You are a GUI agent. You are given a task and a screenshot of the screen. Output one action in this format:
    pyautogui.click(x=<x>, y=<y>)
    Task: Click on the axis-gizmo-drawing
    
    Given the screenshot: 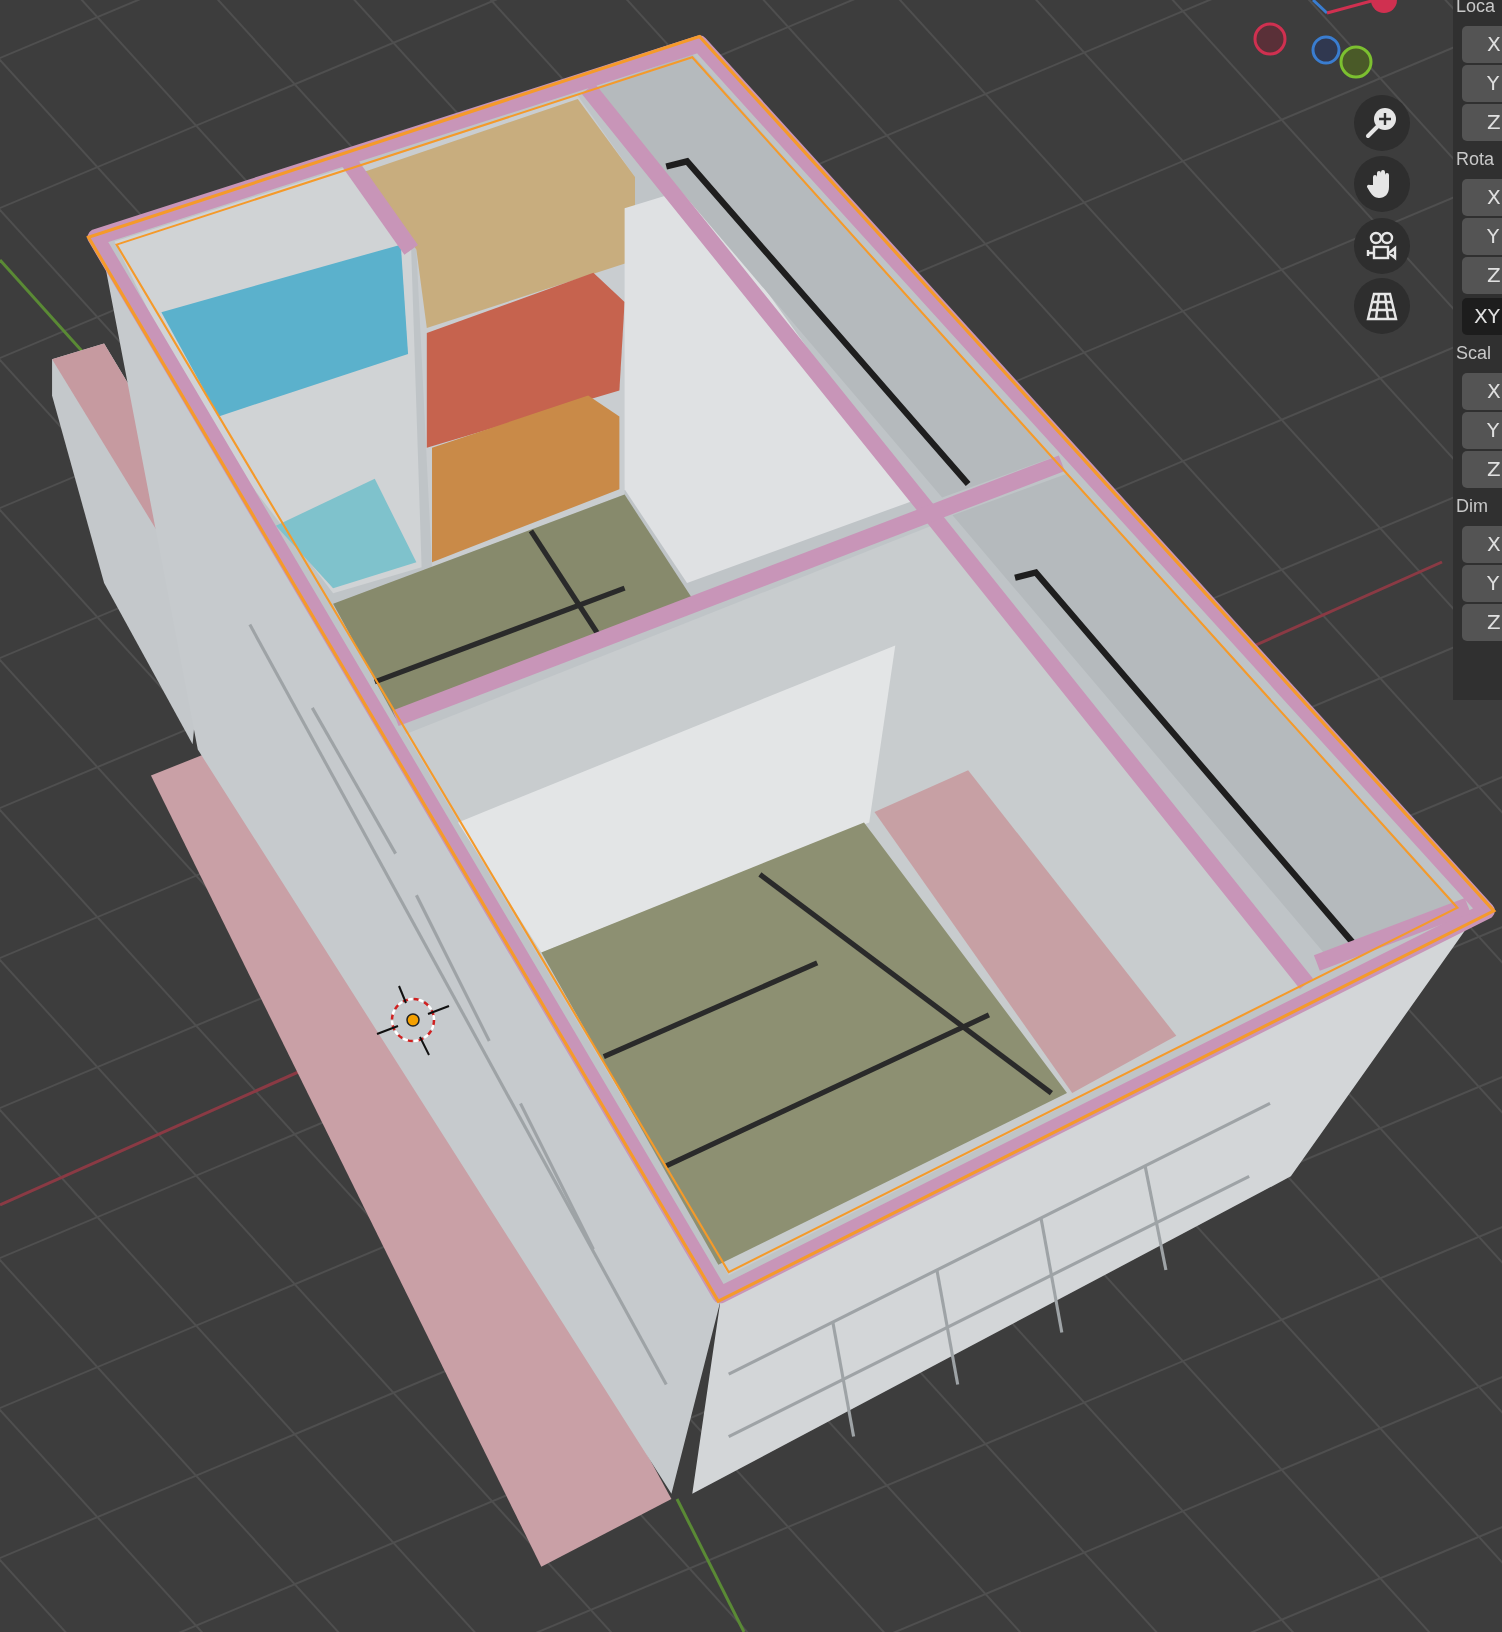 What is the action you would take?
    pyautogui.click(x=1325, y=39)
    